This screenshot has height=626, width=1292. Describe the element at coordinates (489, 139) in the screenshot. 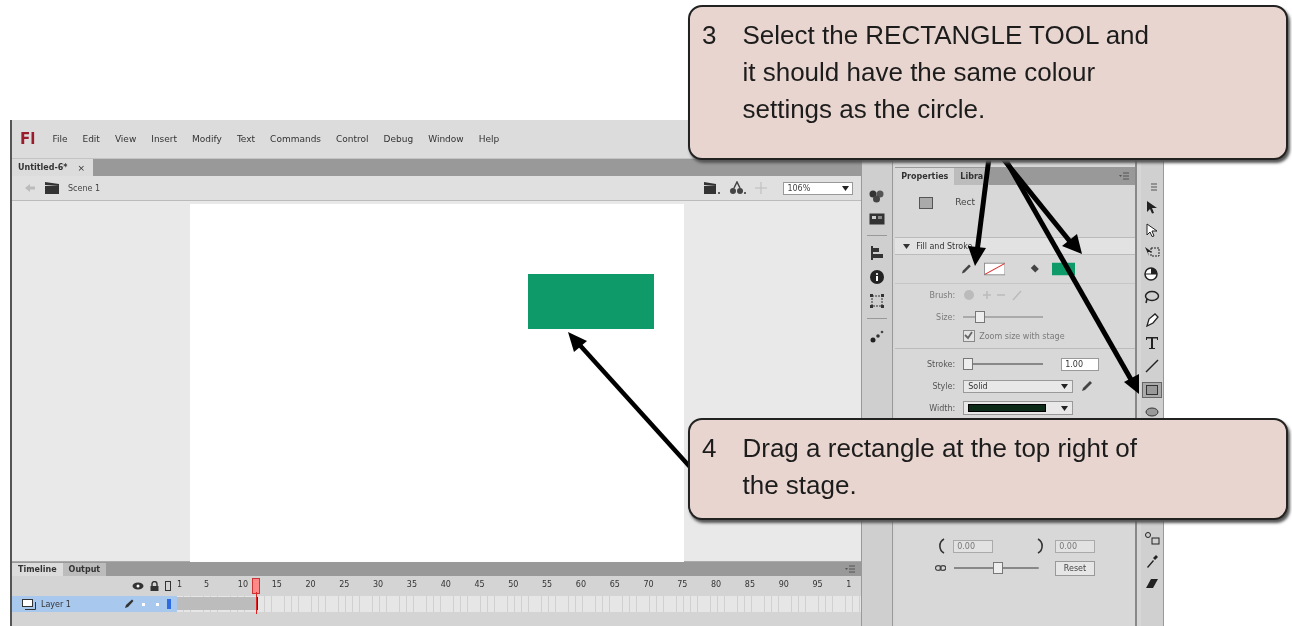

I see `menu-item: Help` at that location.